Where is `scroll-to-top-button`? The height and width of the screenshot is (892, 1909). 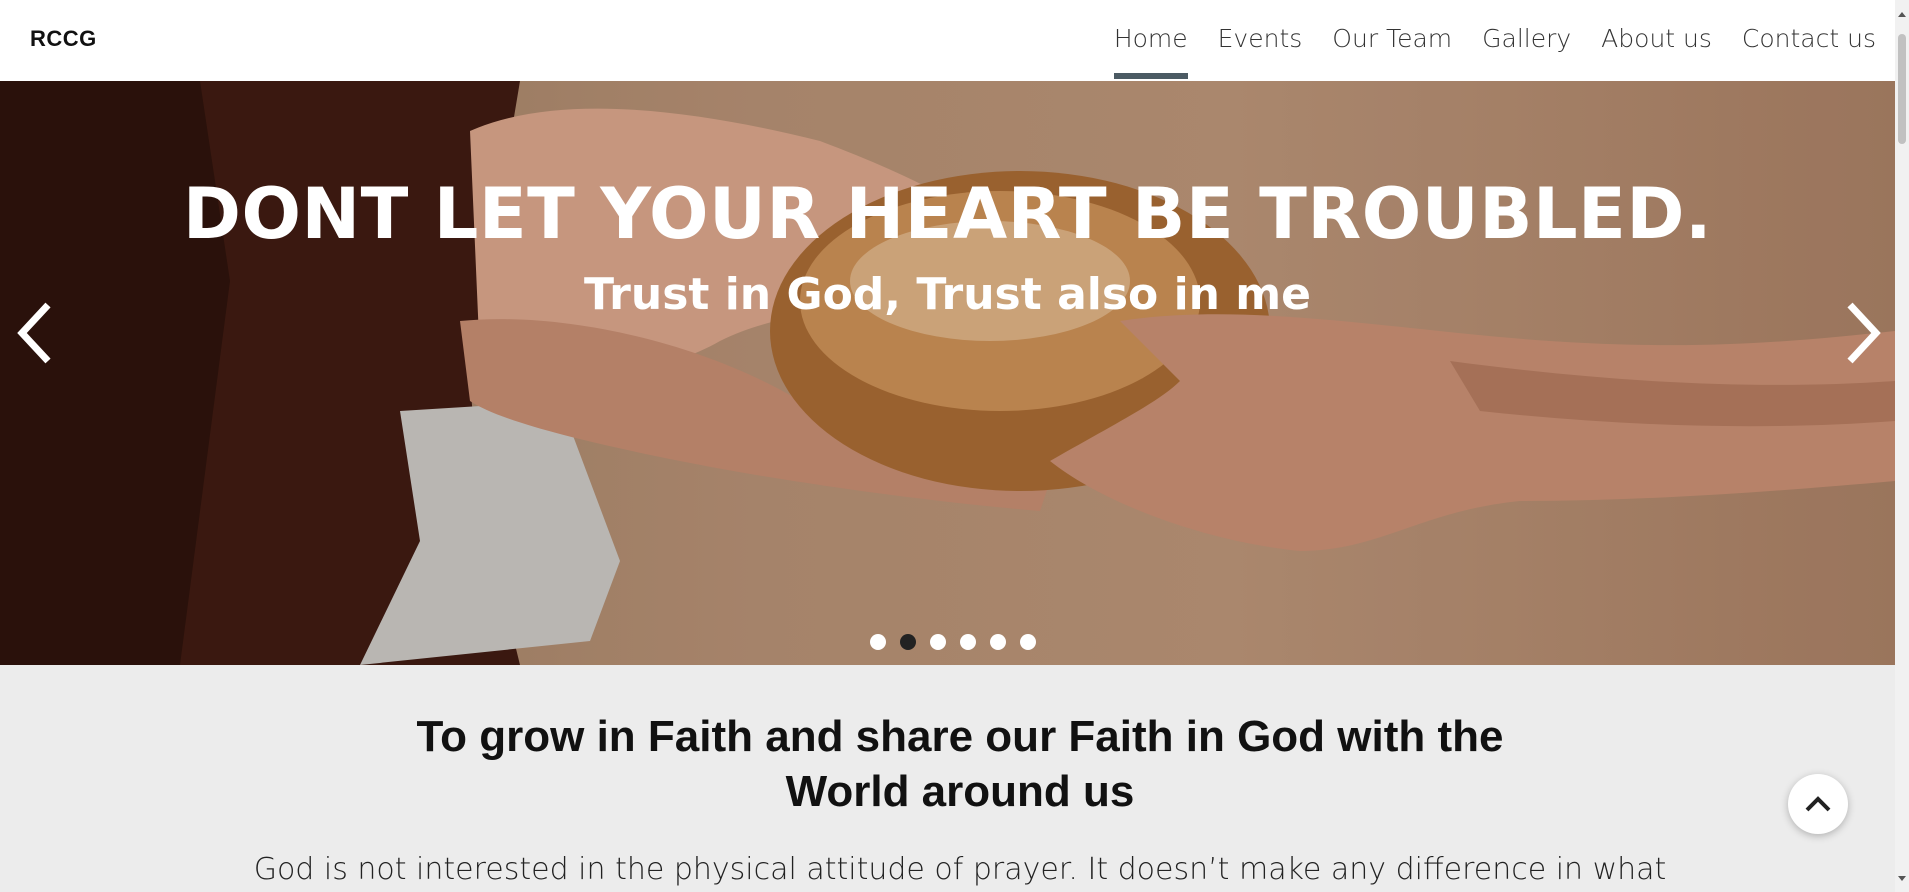 scroll-to-top-button is located at coordinates (1818, 804).